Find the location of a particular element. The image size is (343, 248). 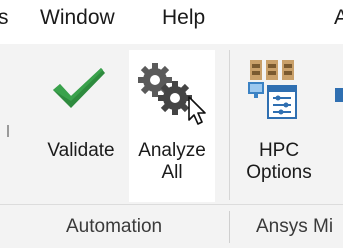

checkmark-icon is located at coordinates (79, 88).